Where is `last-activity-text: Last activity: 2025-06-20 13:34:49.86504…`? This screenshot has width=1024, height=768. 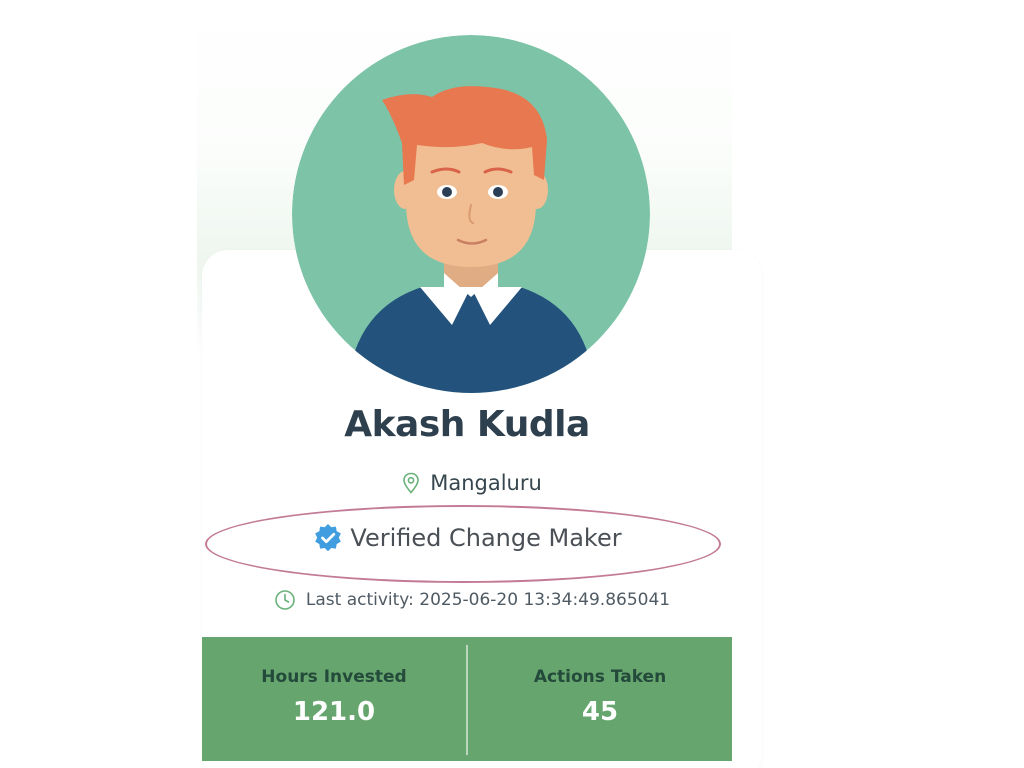 last-activity-text: Last activity: 2025-06-20 13:34:49.86504… is located at coordinates (488, 600).